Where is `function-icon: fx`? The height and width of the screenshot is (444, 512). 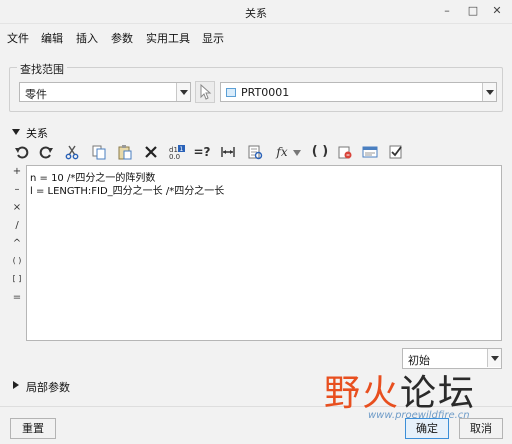 function-icon: fx is located at coordinates (282, 152).